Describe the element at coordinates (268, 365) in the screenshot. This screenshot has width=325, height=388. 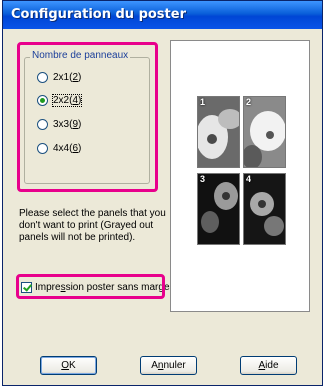
I see `help-button: Aide` at that location.